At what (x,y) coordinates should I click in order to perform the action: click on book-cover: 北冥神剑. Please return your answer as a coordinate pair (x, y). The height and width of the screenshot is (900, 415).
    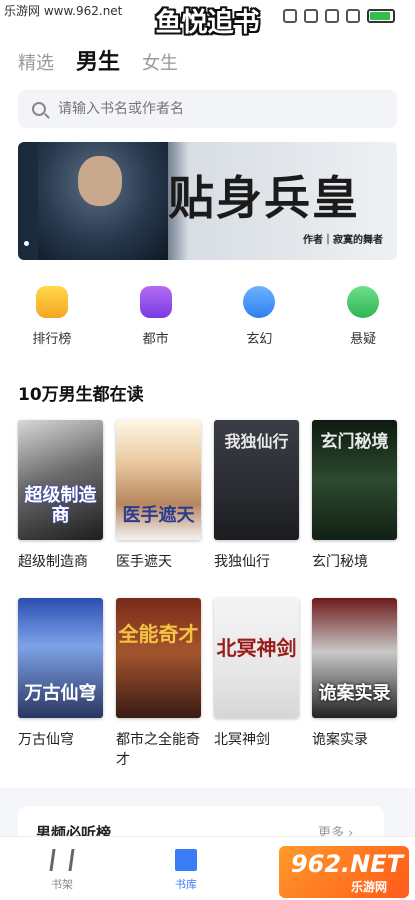
    Looking at the image, I should click on (256, 658).